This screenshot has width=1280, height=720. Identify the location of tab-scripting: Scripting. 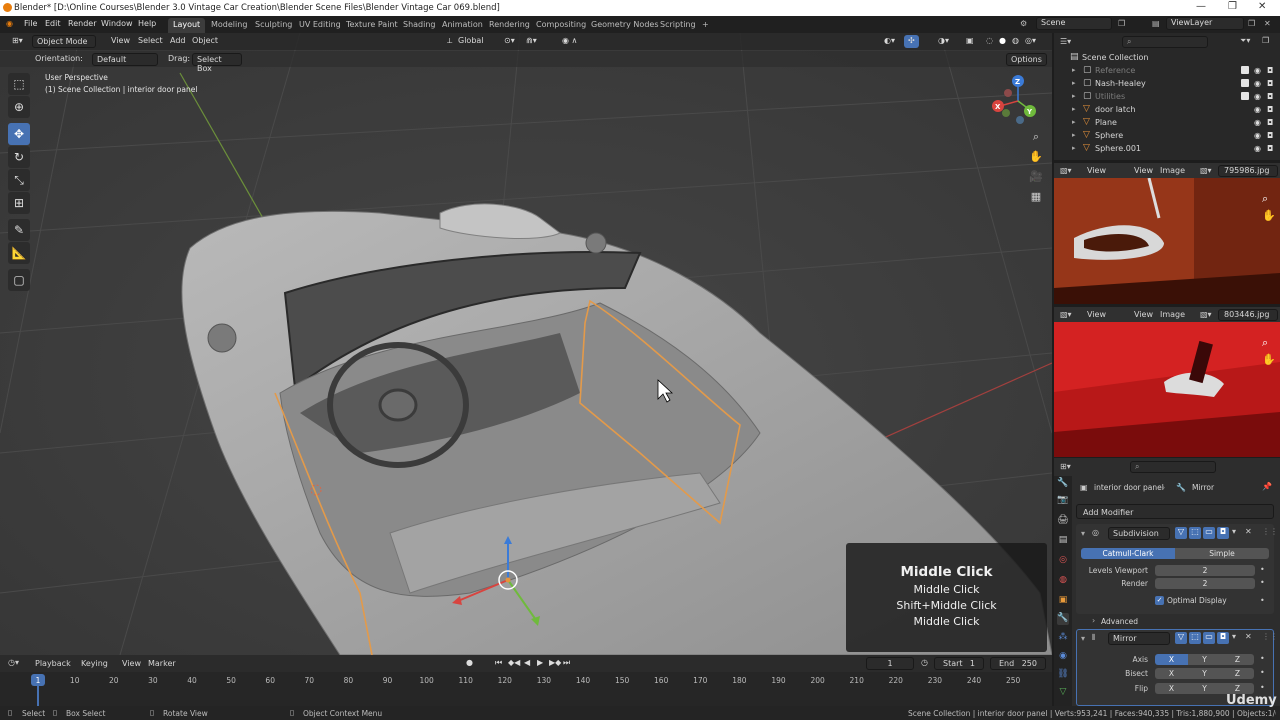
(678, 25).